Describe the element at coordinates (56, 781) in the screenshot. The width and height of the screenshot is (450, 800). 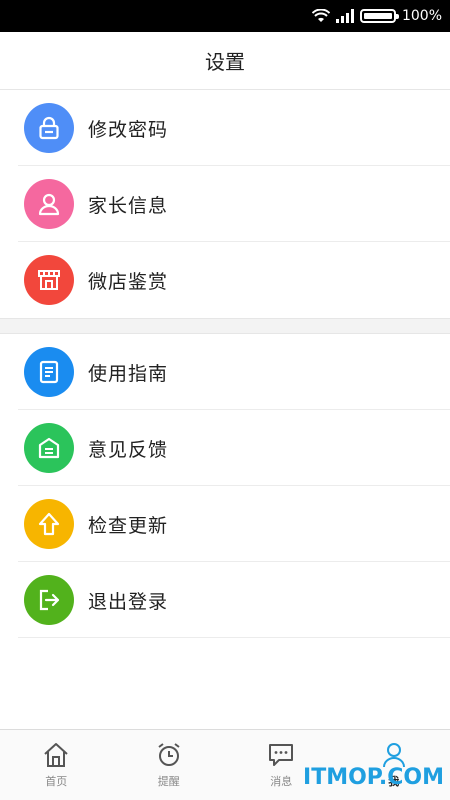
I see `nav-label: 首页` at that location.